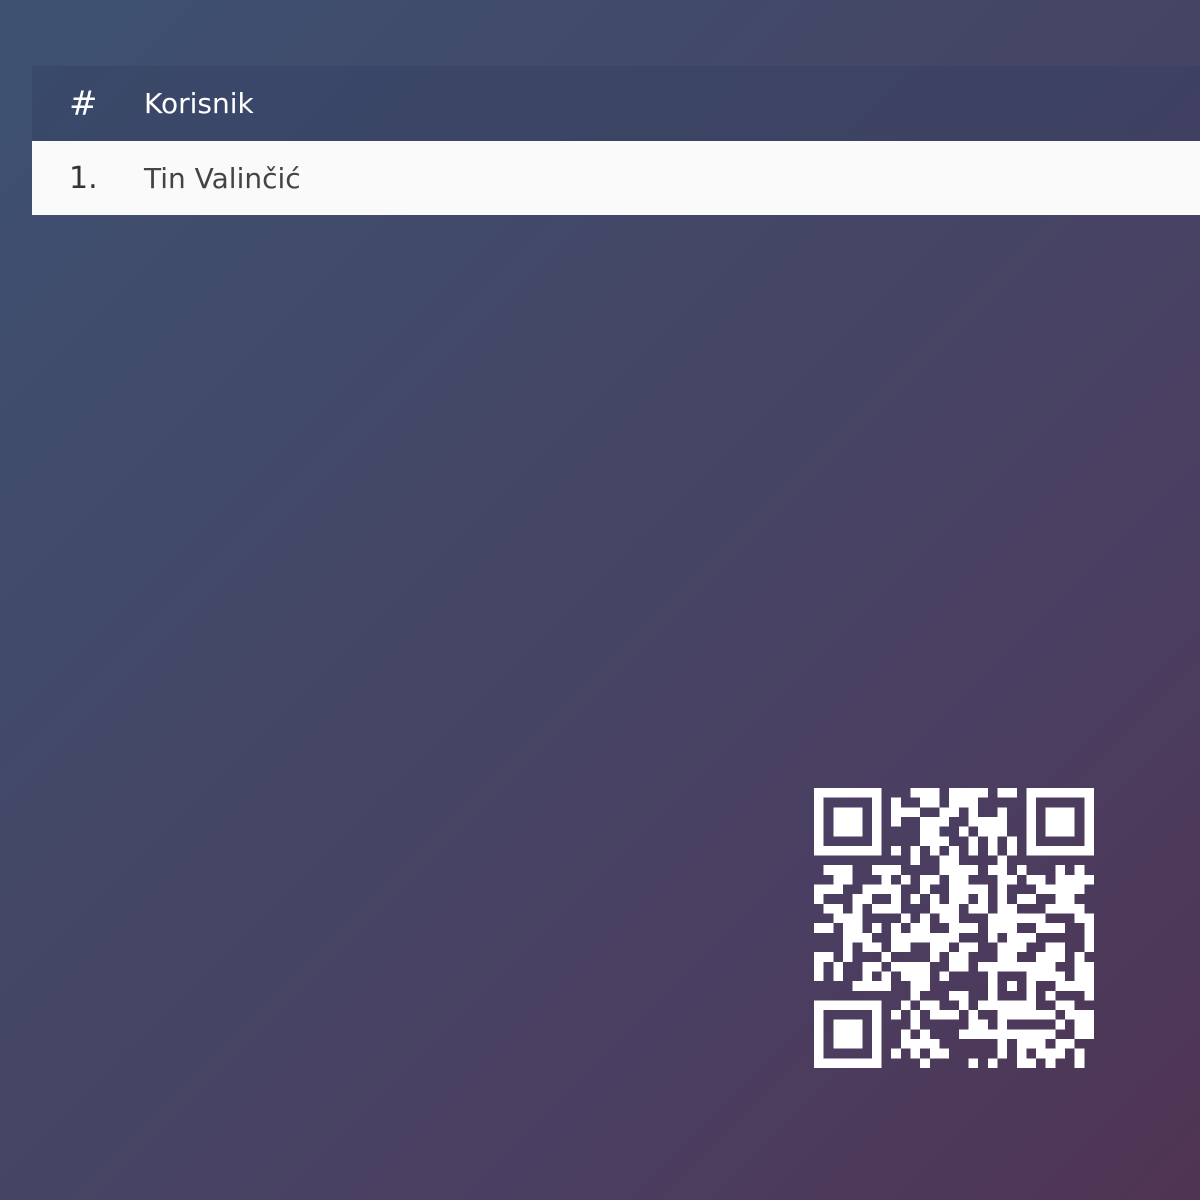 Image resolution: width=1200 pixels, height=1200 pixels. I want to click on qr-code-icon, so click(954, 928).